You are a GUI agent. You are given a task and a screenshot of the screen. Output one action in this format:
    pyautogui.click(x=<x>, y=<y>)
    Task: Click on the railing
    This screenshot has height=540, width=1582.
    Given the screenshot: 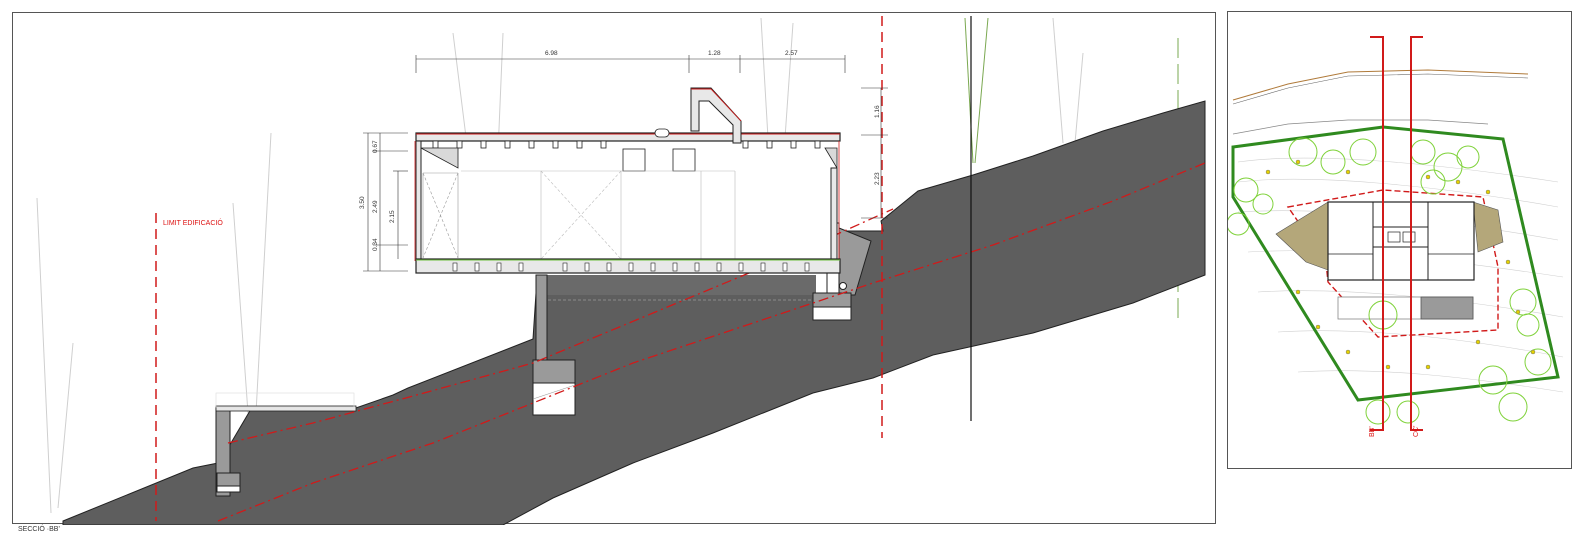 What is the action you would take?
    pyautogui.click(x=285, y=400)
    